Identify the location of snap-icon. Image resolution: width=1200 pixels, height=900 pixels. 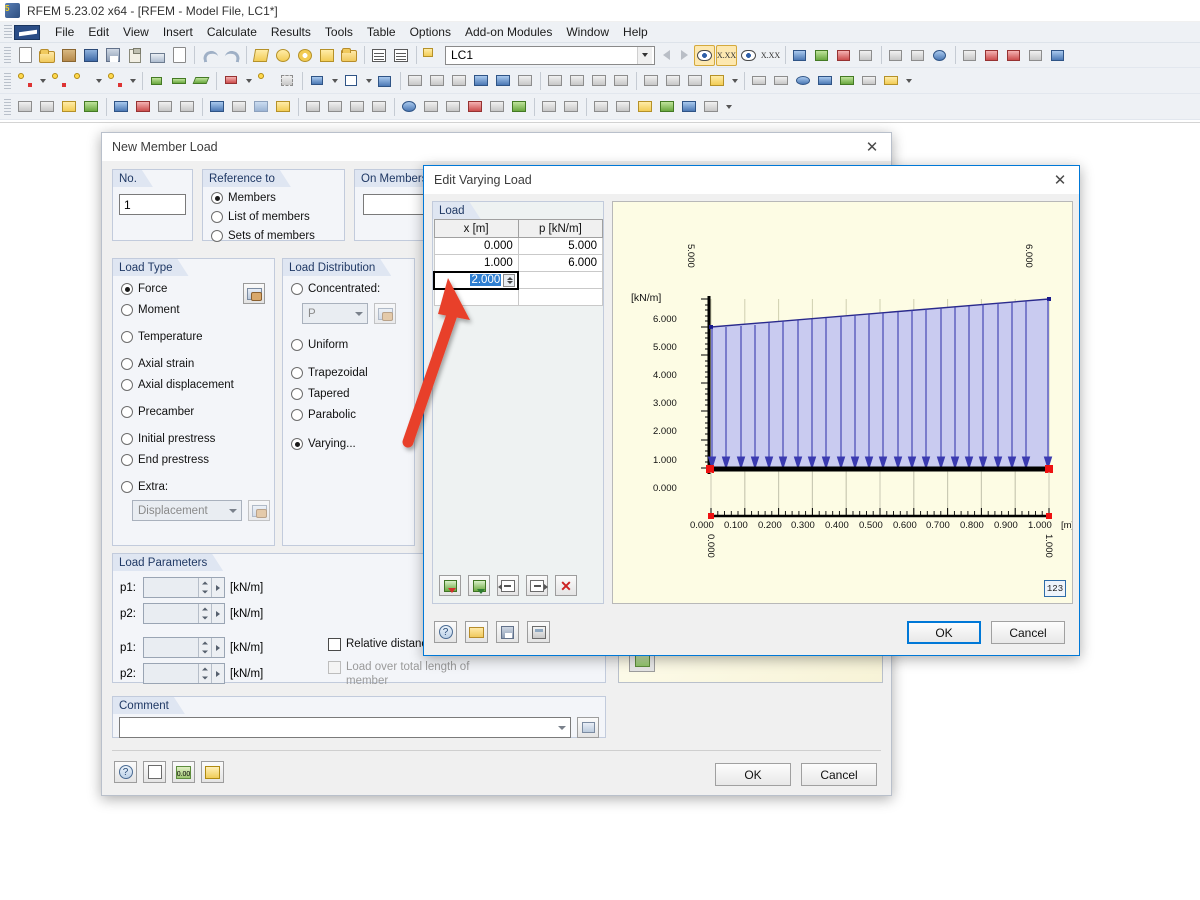
(577, 80).